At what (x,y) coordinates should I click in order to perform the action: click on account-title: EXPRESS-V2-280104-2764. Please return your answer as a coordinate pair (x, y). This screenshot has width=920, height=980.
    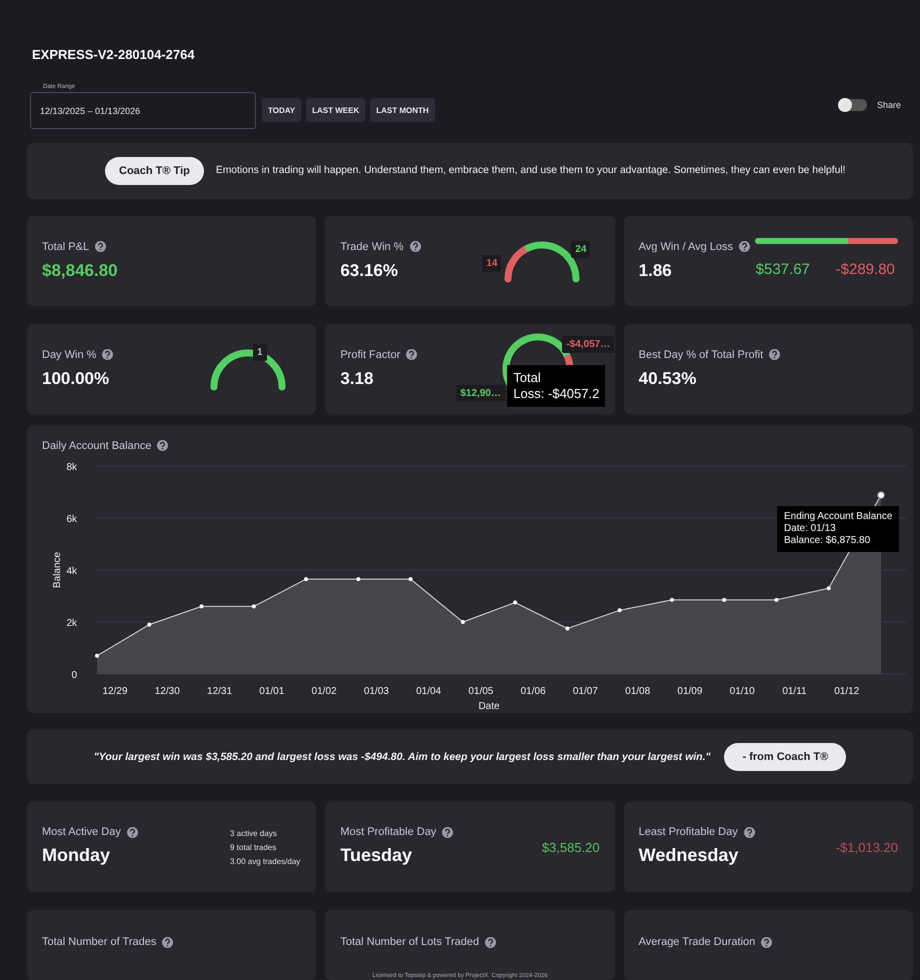
    Looking at the image, I should click on (113, 54).